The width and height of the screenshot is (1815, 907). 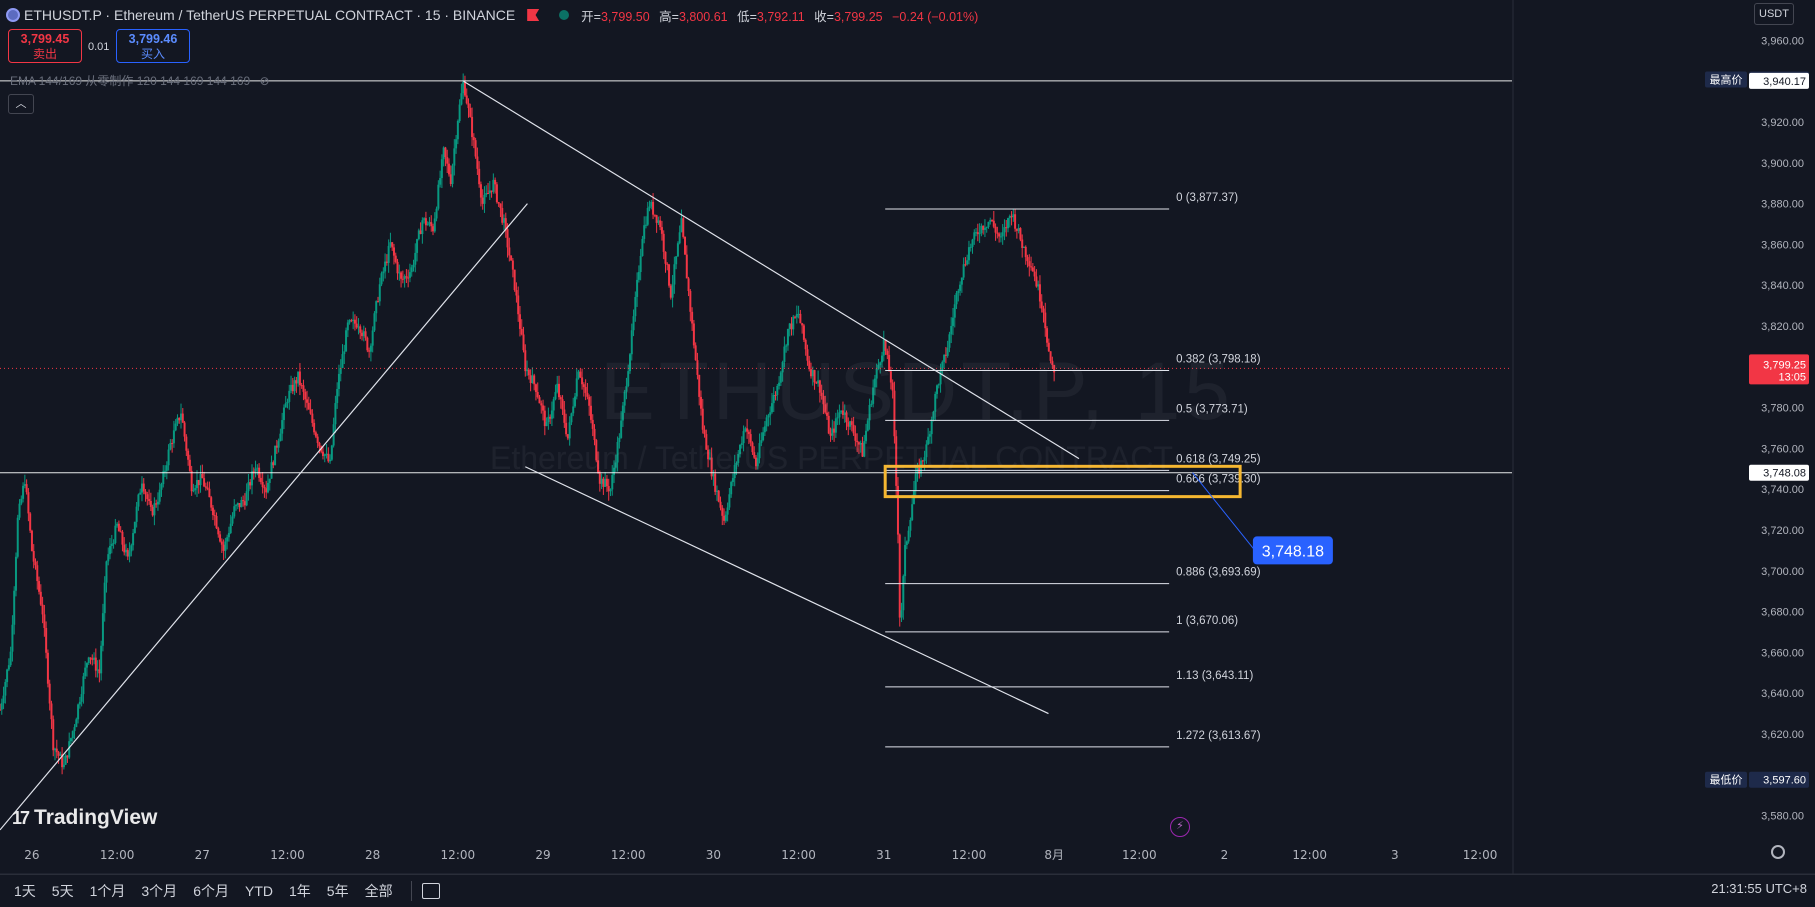 What do you see at coordinates (153, 39) in the screenshot?
I see `buy-price: 3,799.46` at bounding box center [153, 39].